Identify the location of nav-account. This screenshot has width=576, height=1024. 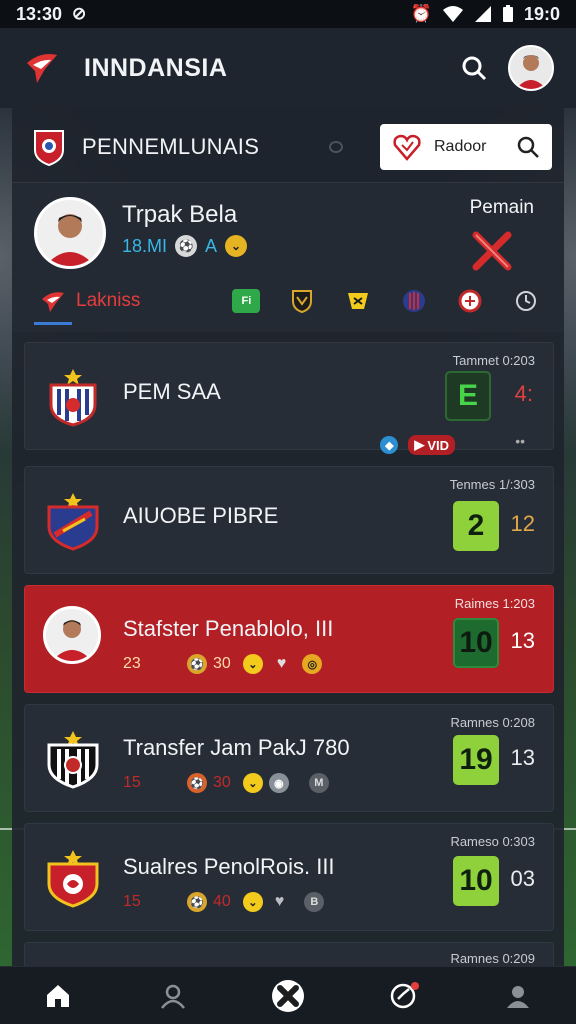
(518, 996).